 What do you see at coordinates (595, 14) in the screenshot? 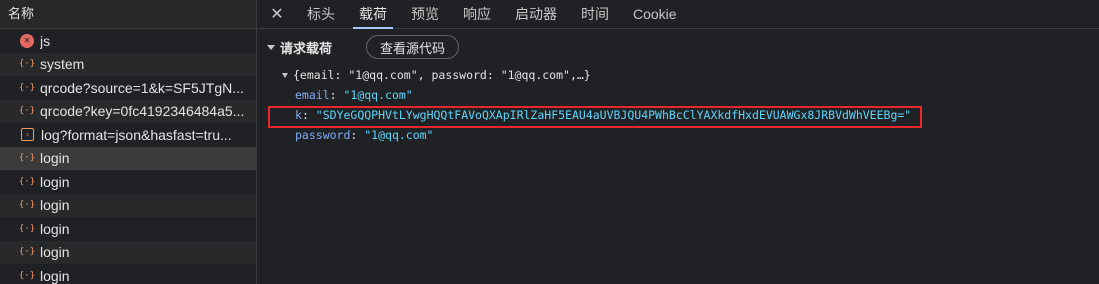
I see `tab-timing: 时间` at bounding box center [595, 14].